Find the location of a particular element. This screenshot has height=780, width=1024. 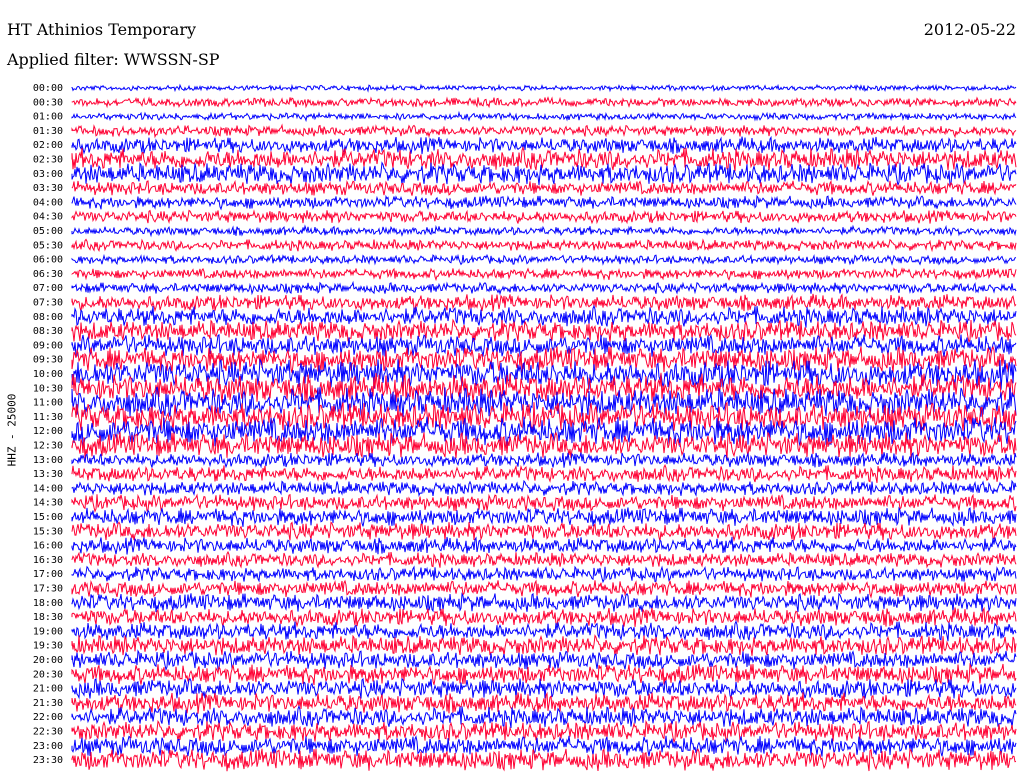

time-tick-label: 00:30 is located at coordinates (48, 102).